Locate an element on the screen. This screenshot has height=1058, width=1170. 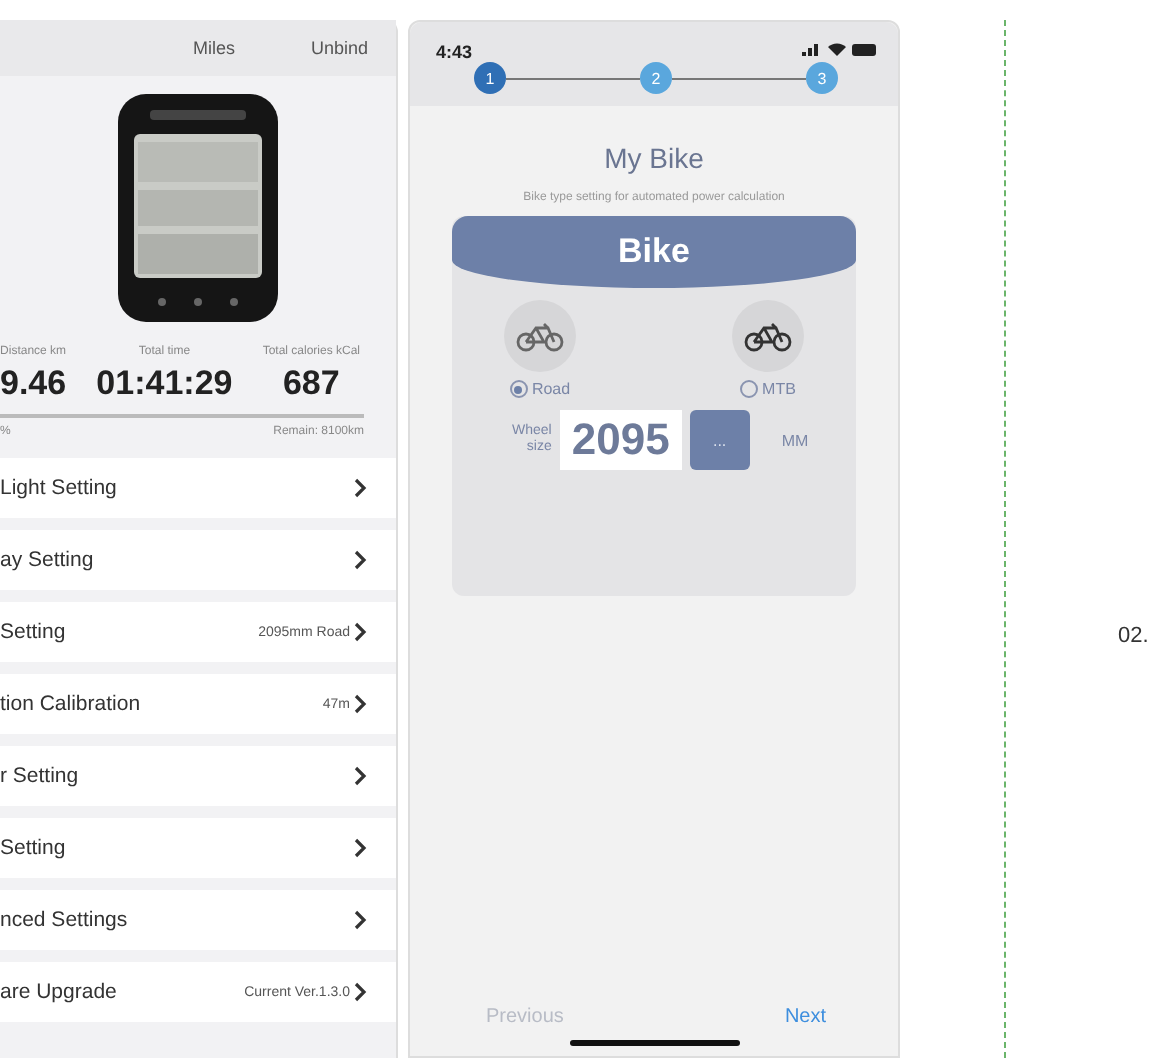
unbind-link: Unbind is located at coordinates (339, 48).